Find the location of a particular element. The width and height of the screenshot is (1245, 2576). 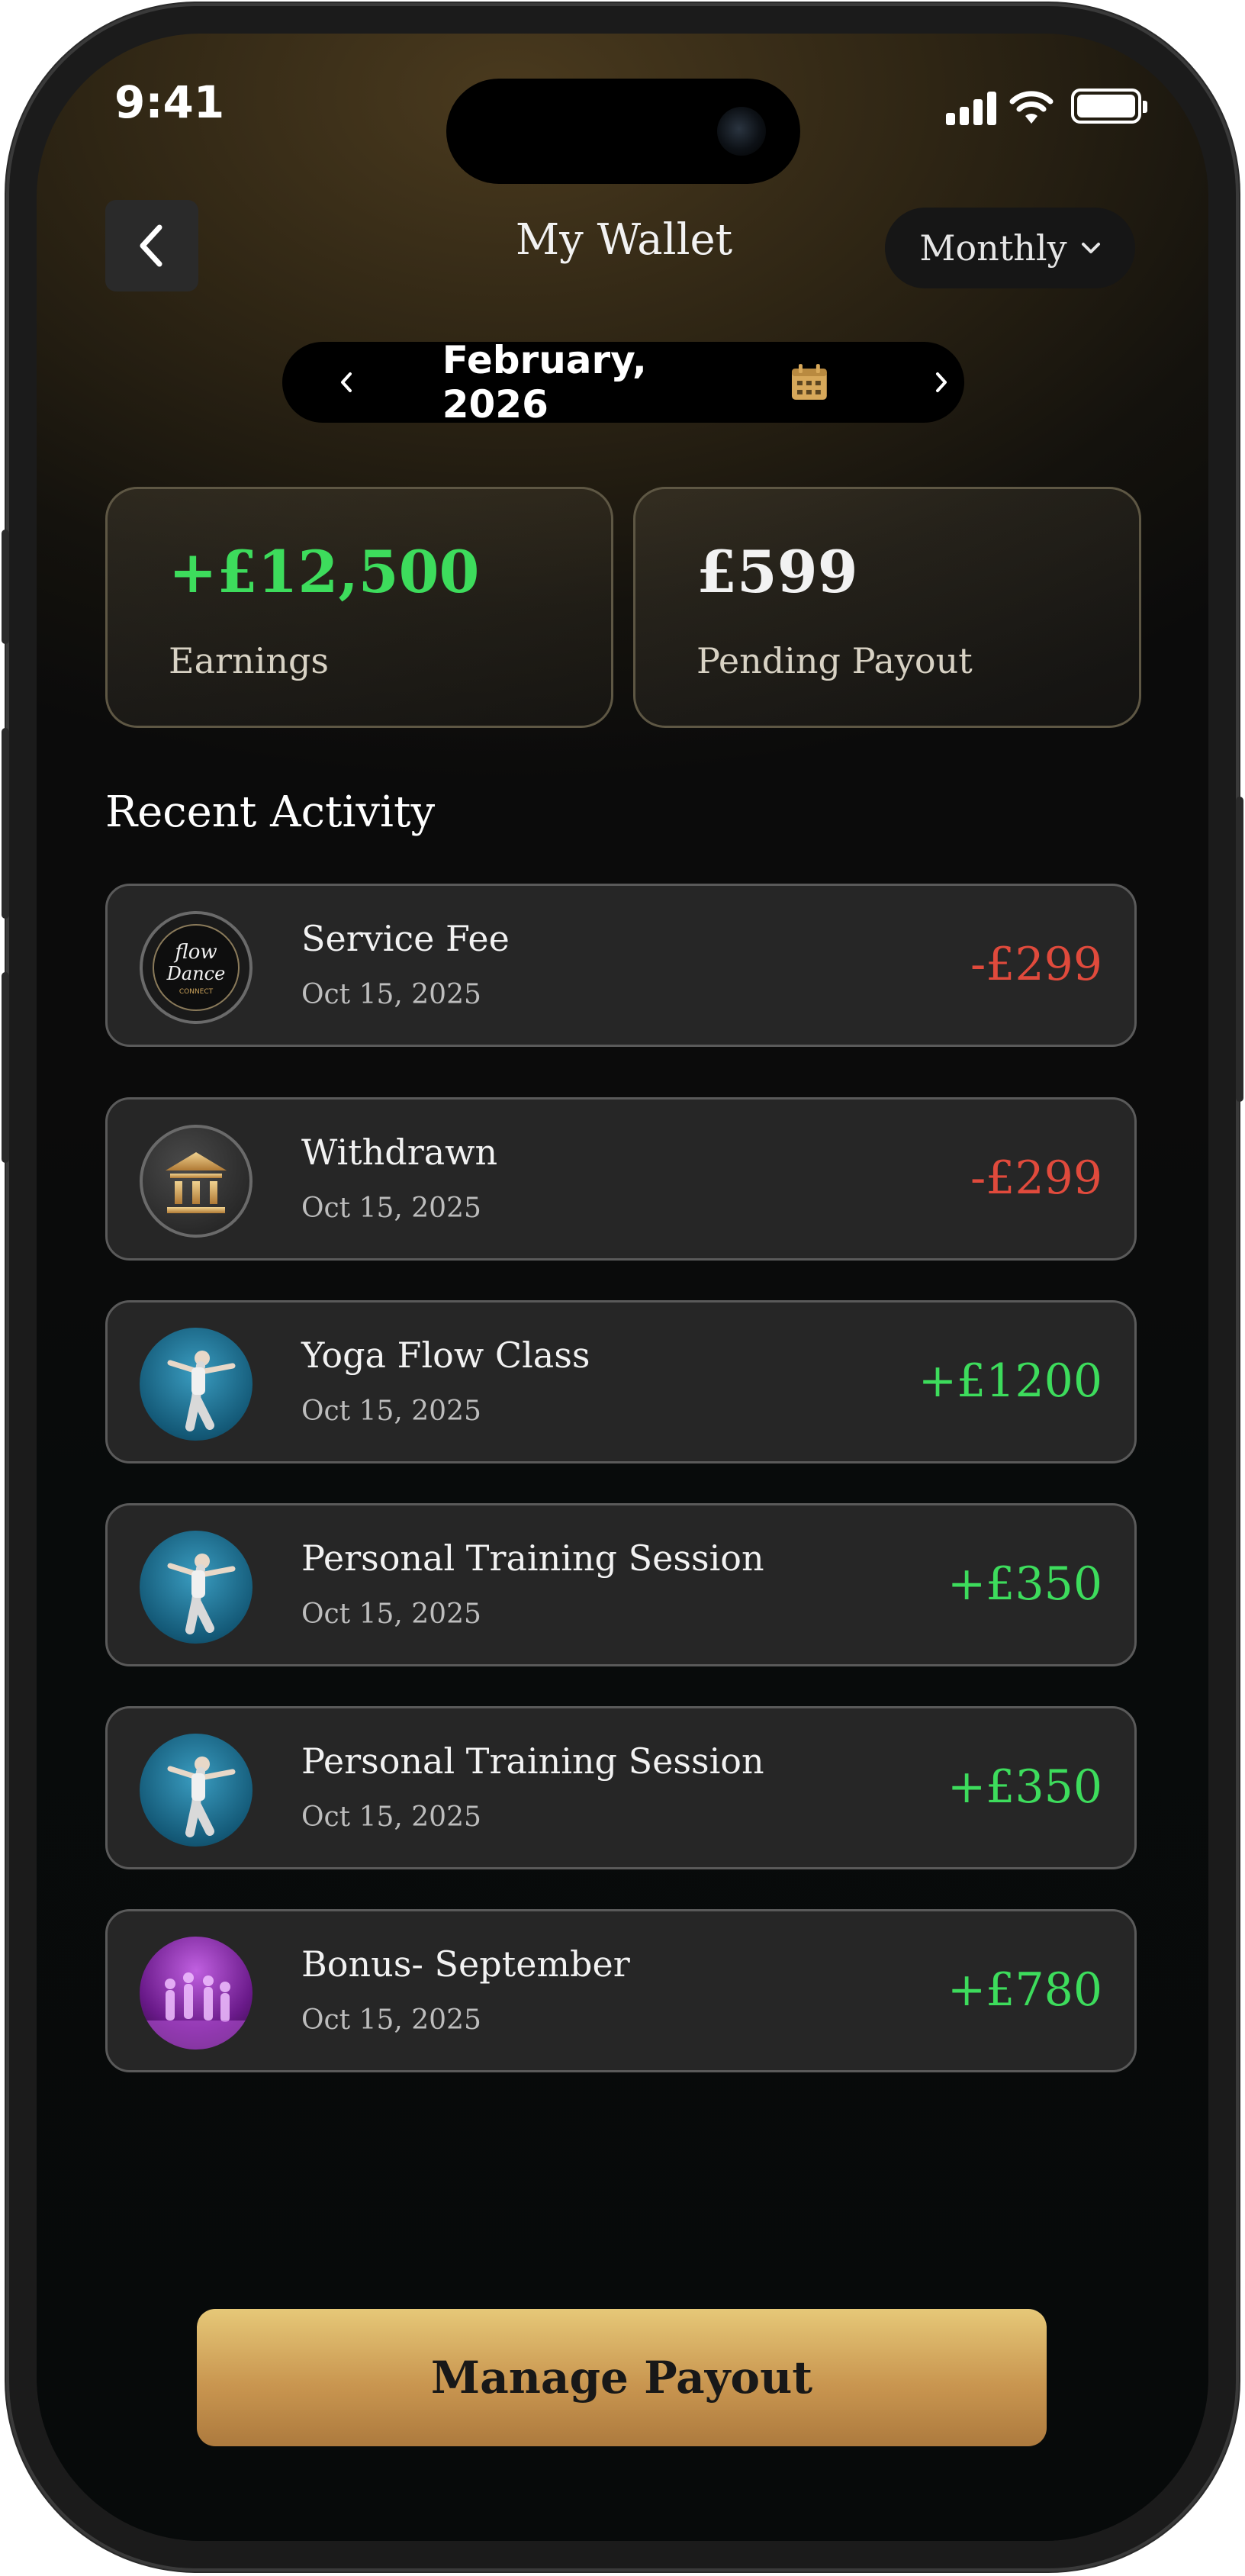

calendar-icon is located at coordinates (809, 382).